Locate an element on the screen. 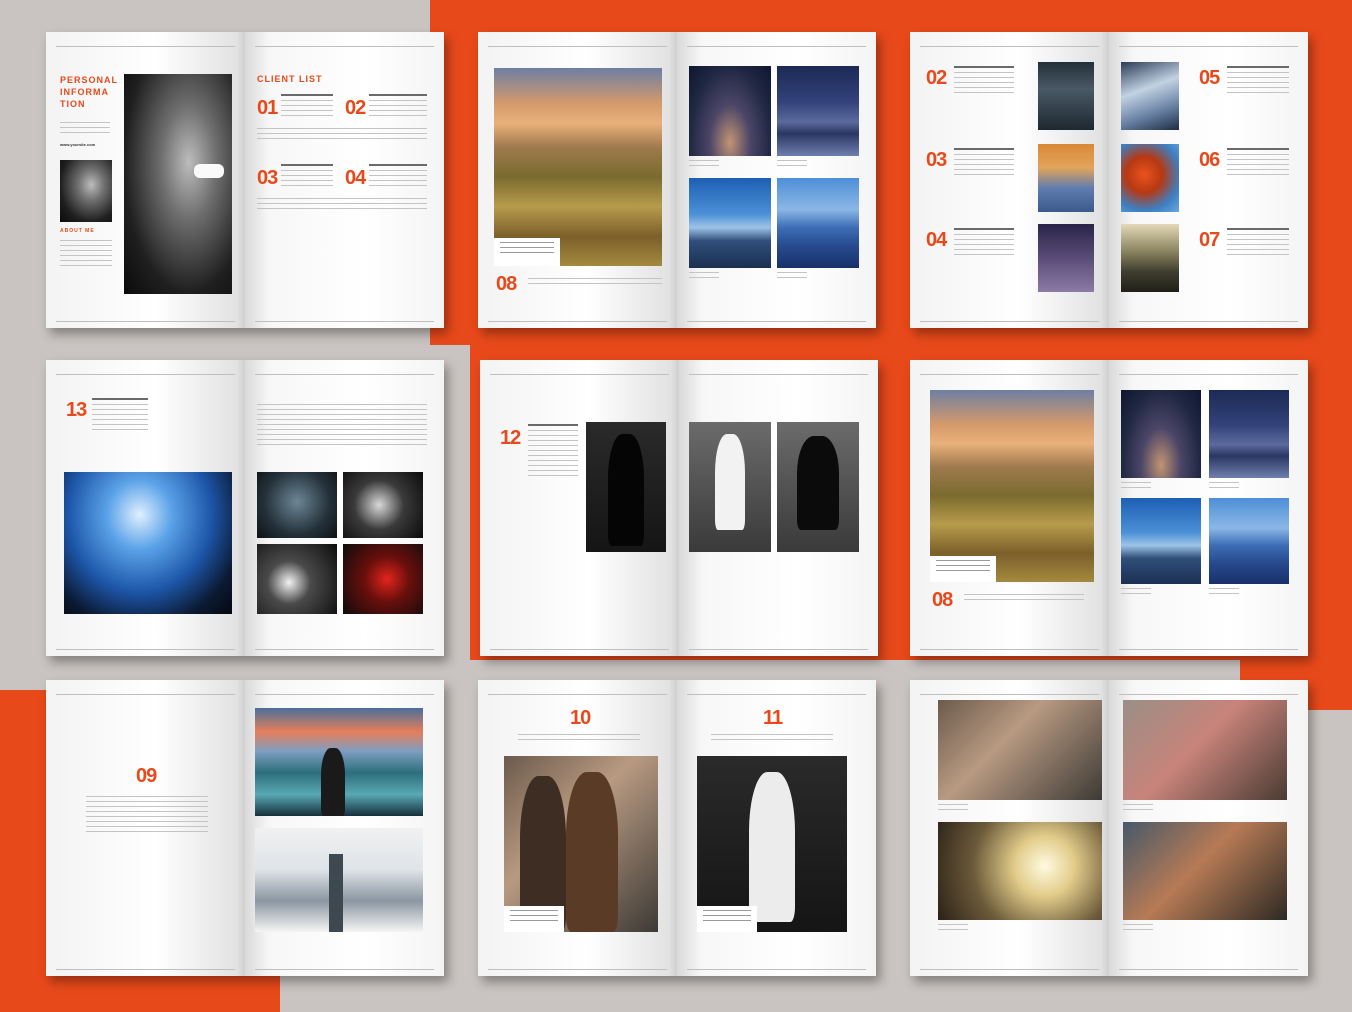 The image size is (1352, 1012). project-number: 07 is located at coordinates (1209, 240).